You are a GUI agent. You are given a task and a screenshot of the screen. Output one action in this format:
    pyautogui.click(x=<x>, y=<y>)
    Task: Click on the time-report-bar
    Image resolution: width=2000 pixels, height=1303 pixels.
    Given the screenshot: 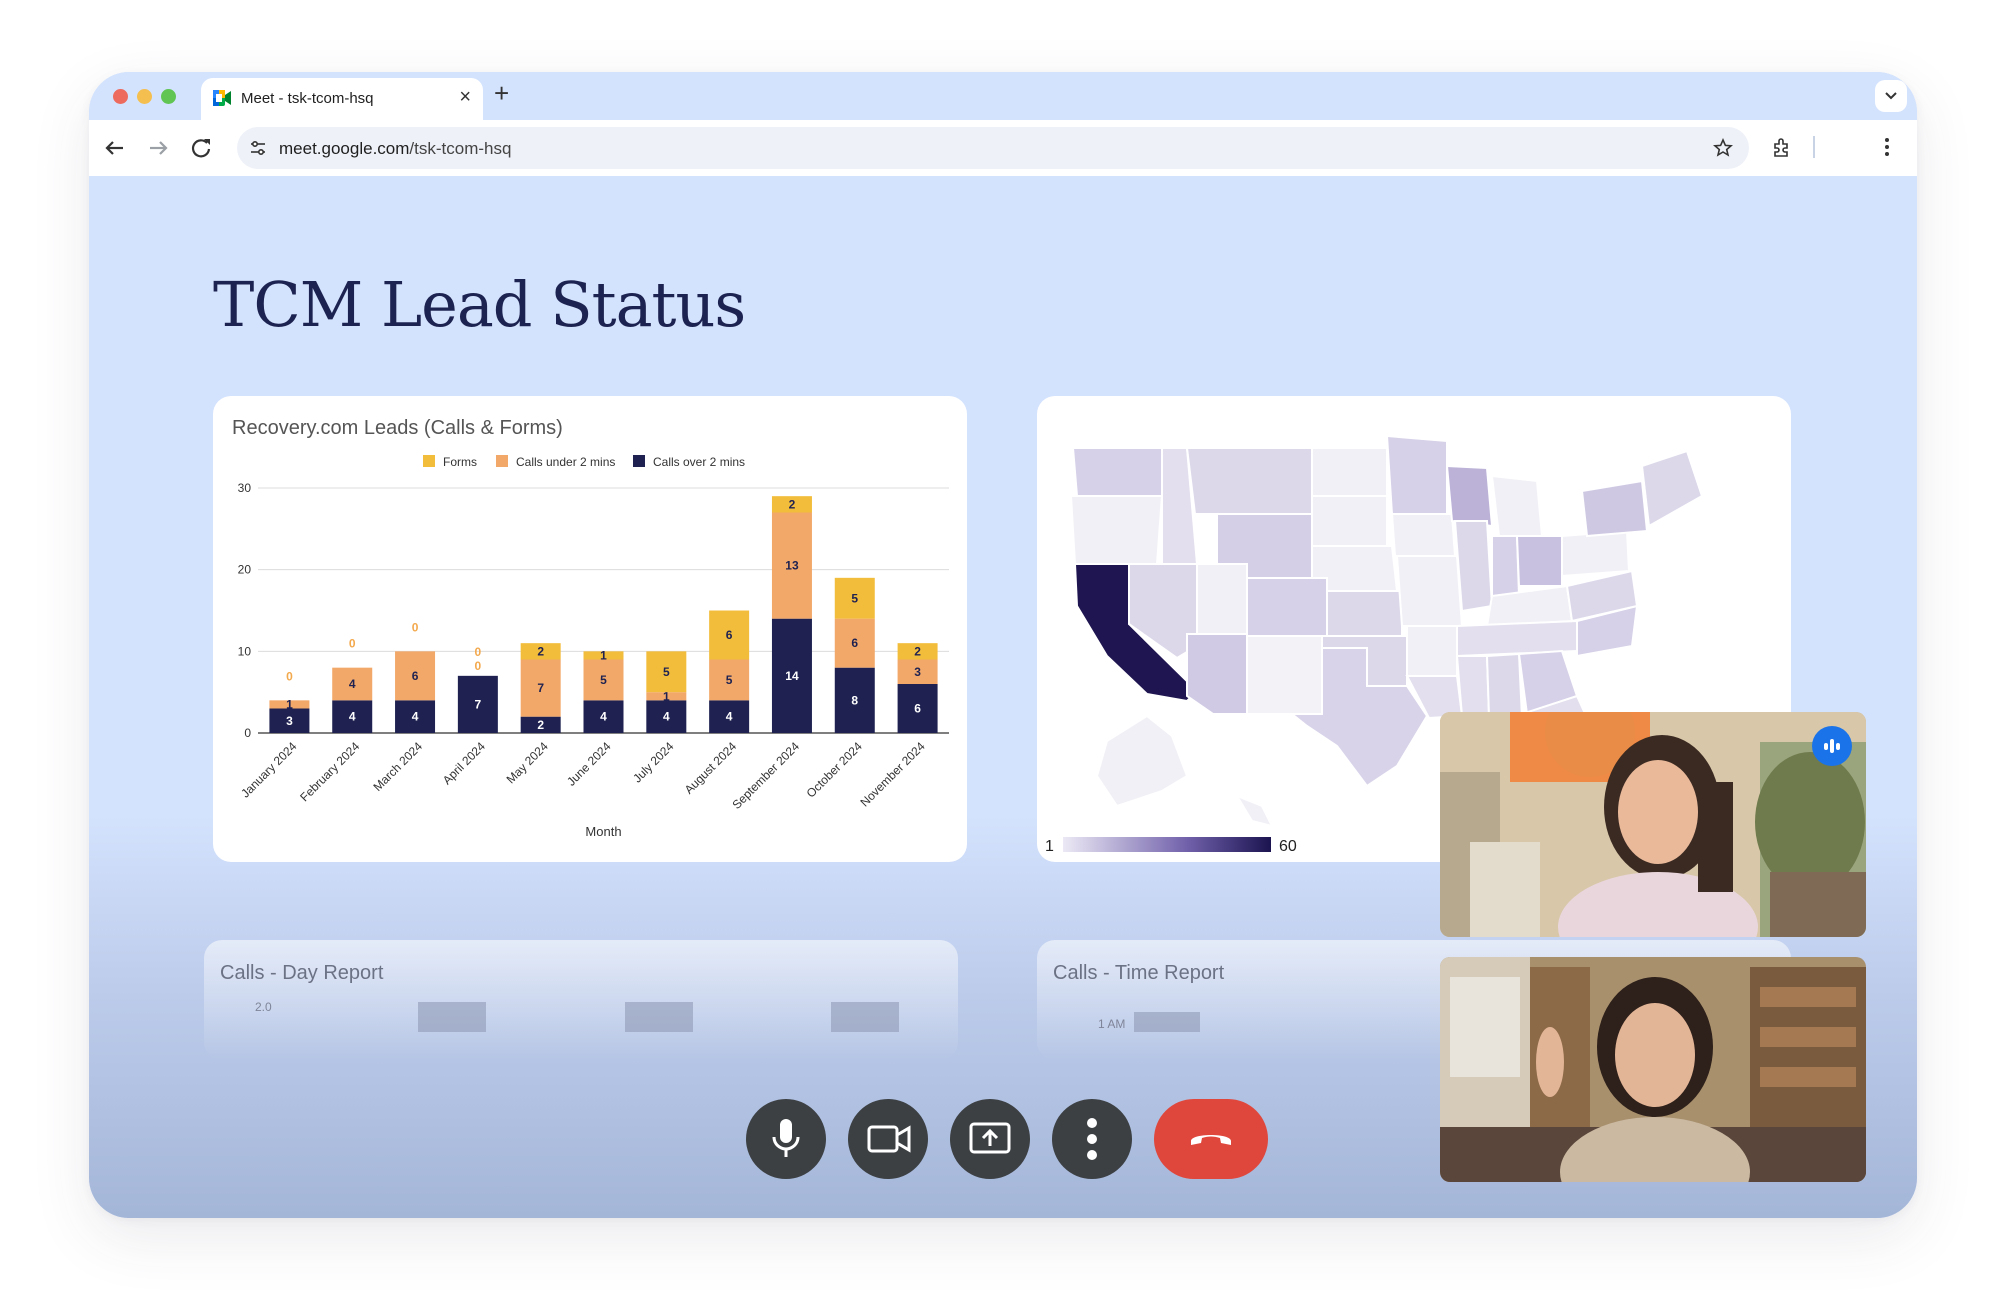 What is the action you would take?
    pyautogui.click(x=1167, y=1022)
    